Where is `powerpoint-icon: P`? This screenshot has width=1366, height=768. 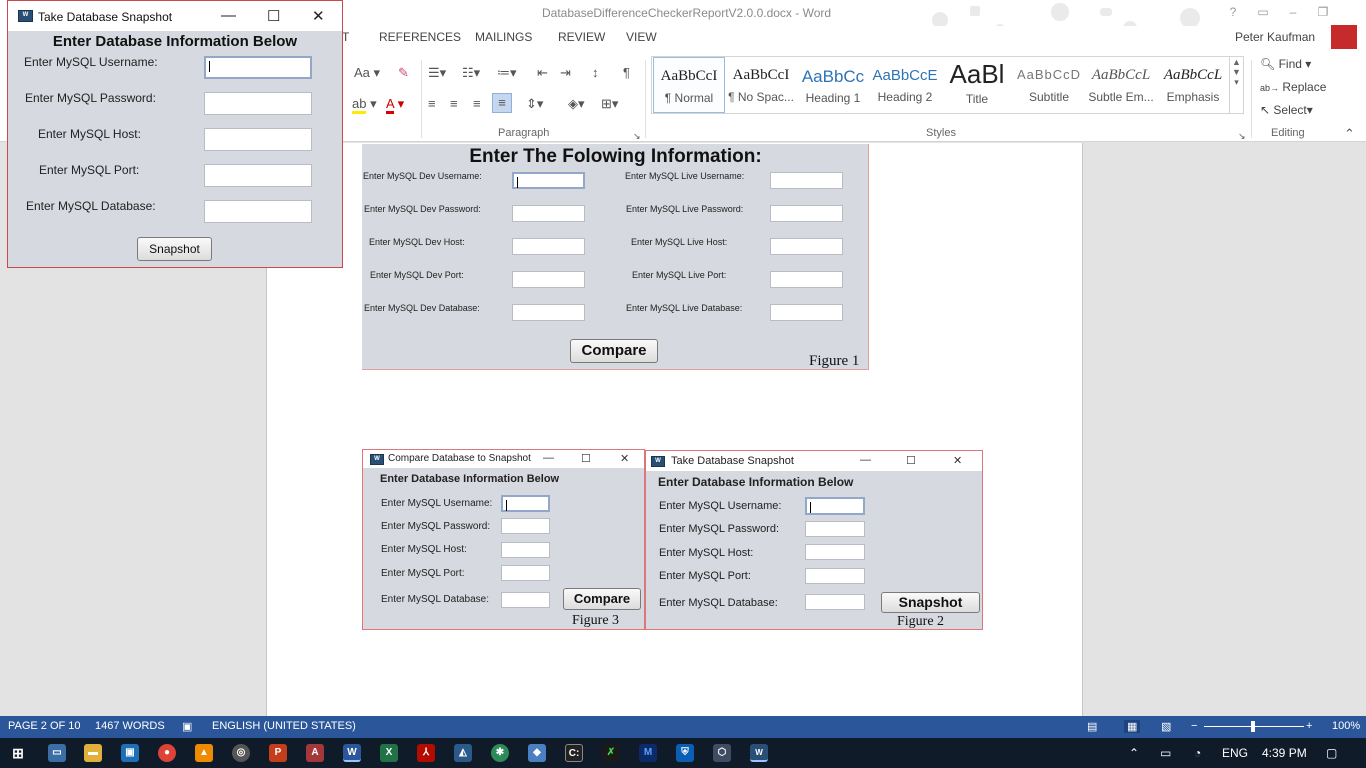
powerpoint-icon: P is located at coordinates (278, 753).